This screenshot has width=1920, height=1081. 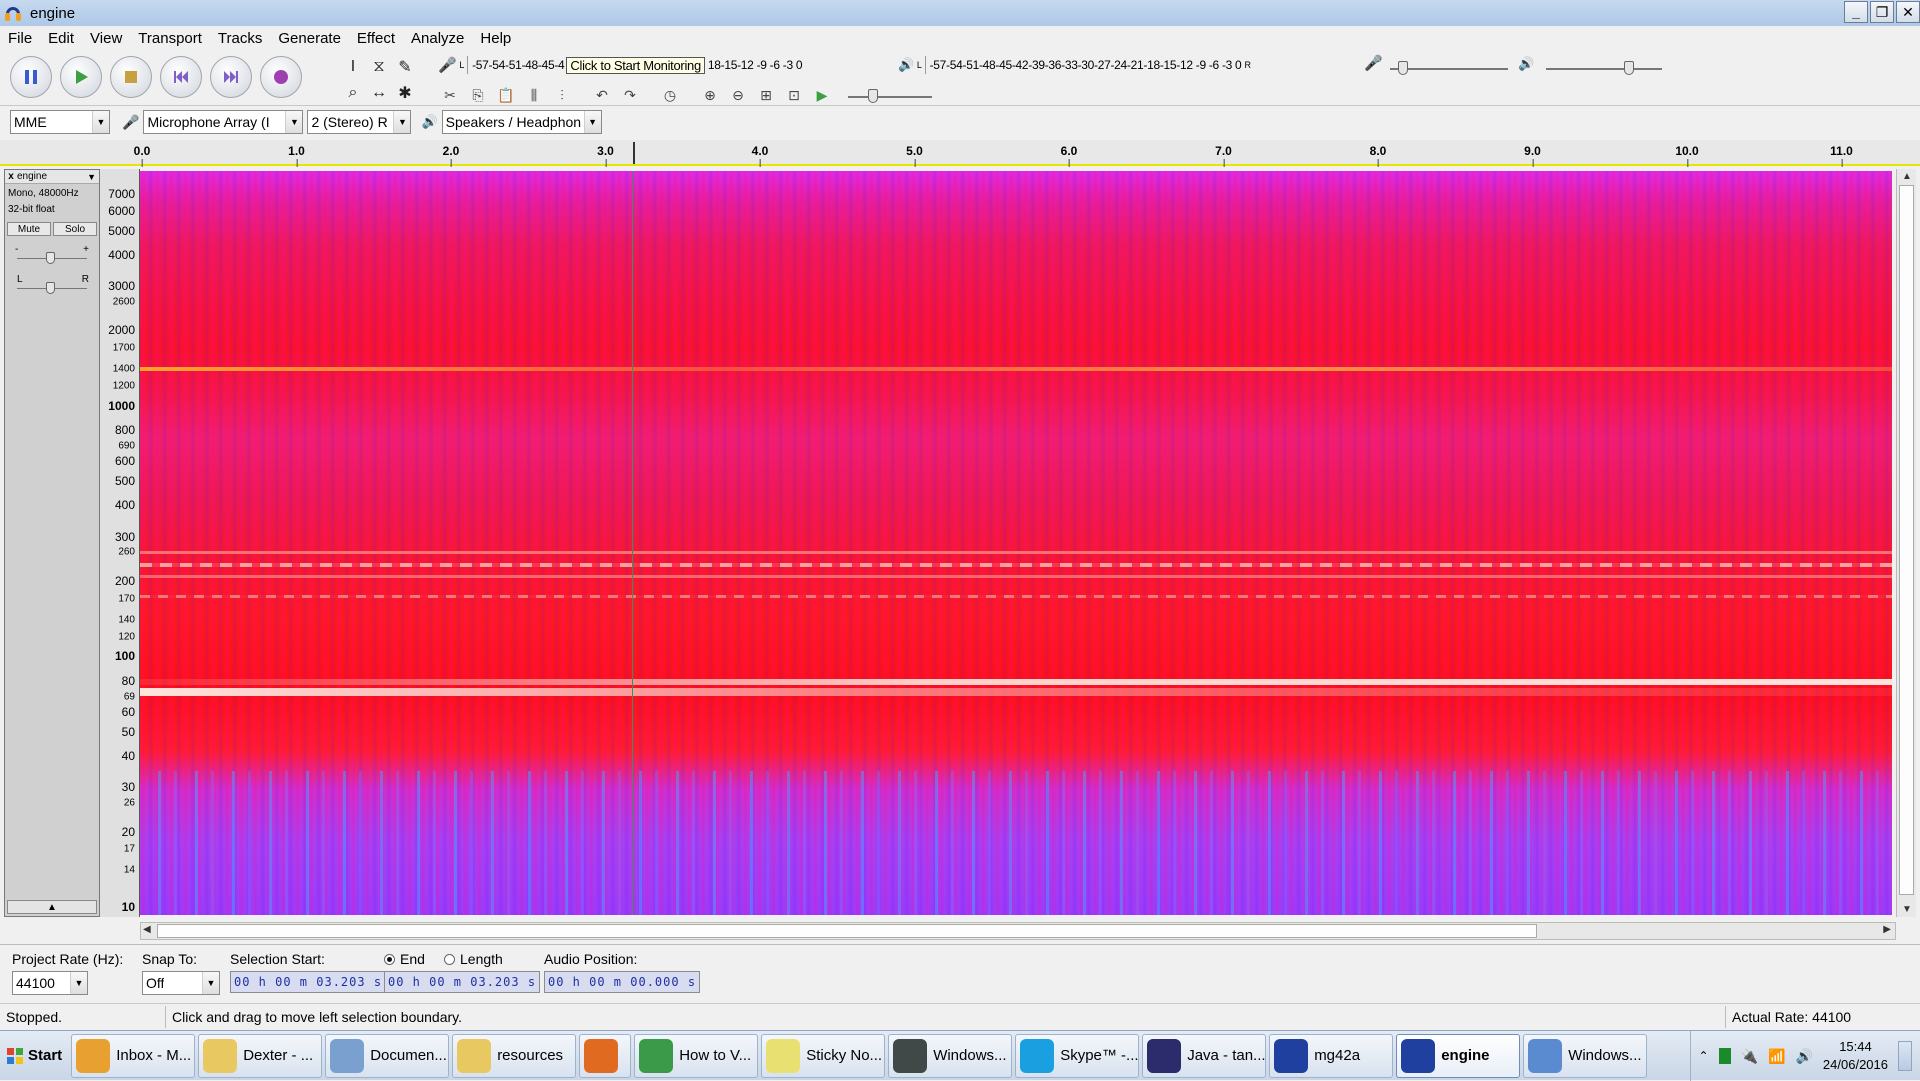 I want to click on skip-to-start-button, so click(x=181, y=77).